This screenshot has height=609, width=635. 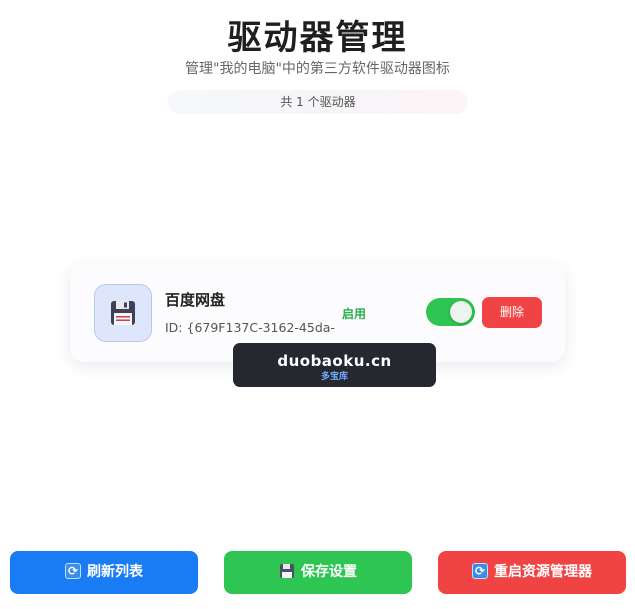 I want to click on watermark-subtext: 多宝库, so click(x=334, y=377).